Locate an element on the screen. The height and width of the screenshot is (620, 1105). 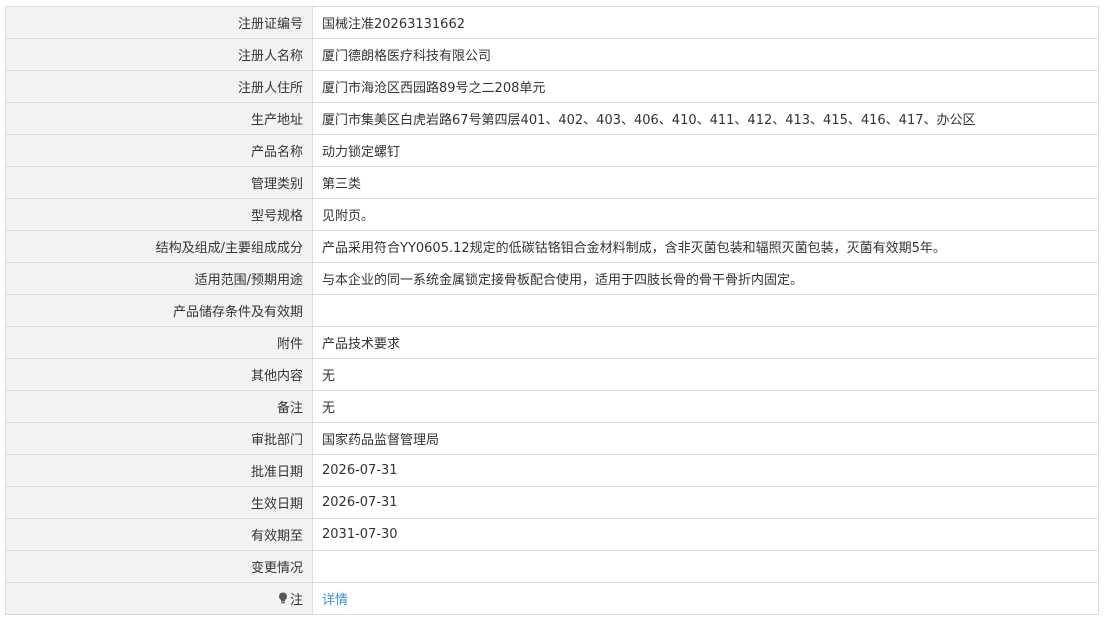
table-row-registrant-name: 注册人名称 厦门德朗格医疗科技有限公司 is located at coordinates (552, 54).